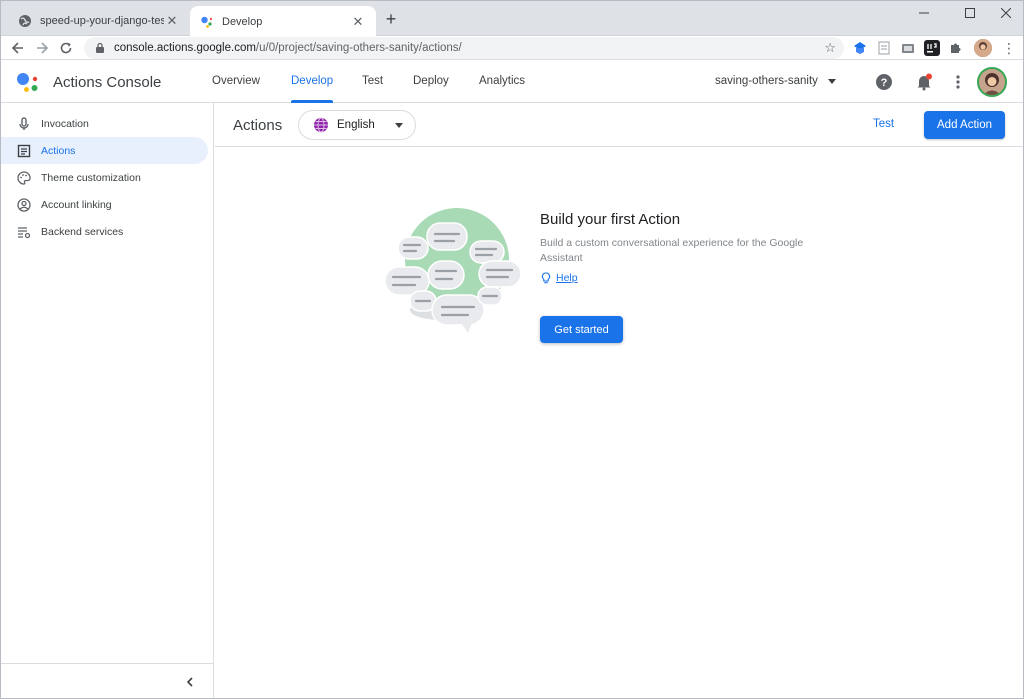 This screenshot has height=699, width=1024. I want to click on mic-icon, so click(24, 124).